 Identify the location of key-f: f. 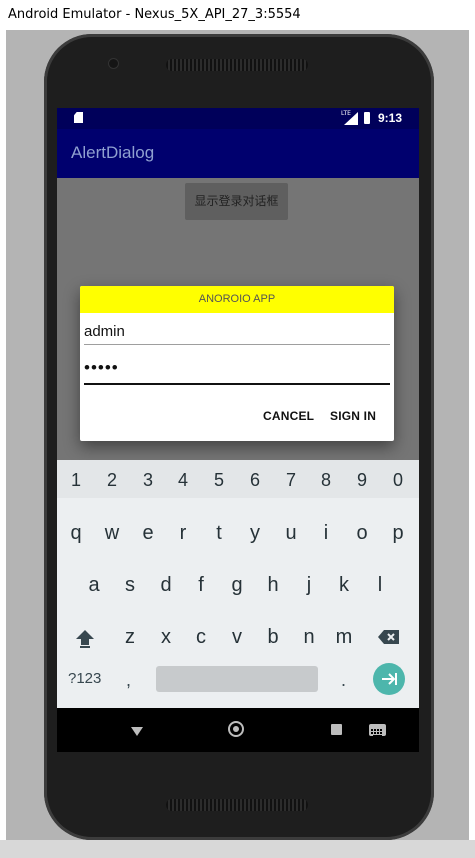
(201, 585).